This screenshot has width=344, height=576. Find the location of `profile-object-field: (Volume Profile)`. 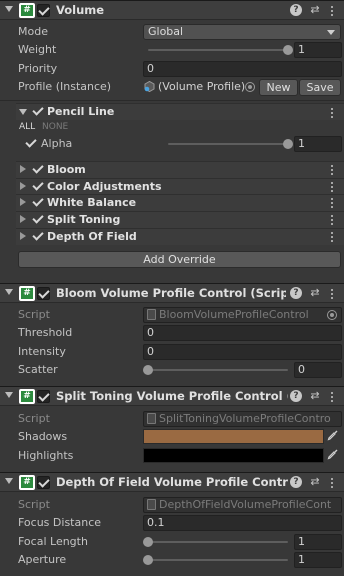

profile-object-field: (Volume Profile) is located at coordinates (201, 86).